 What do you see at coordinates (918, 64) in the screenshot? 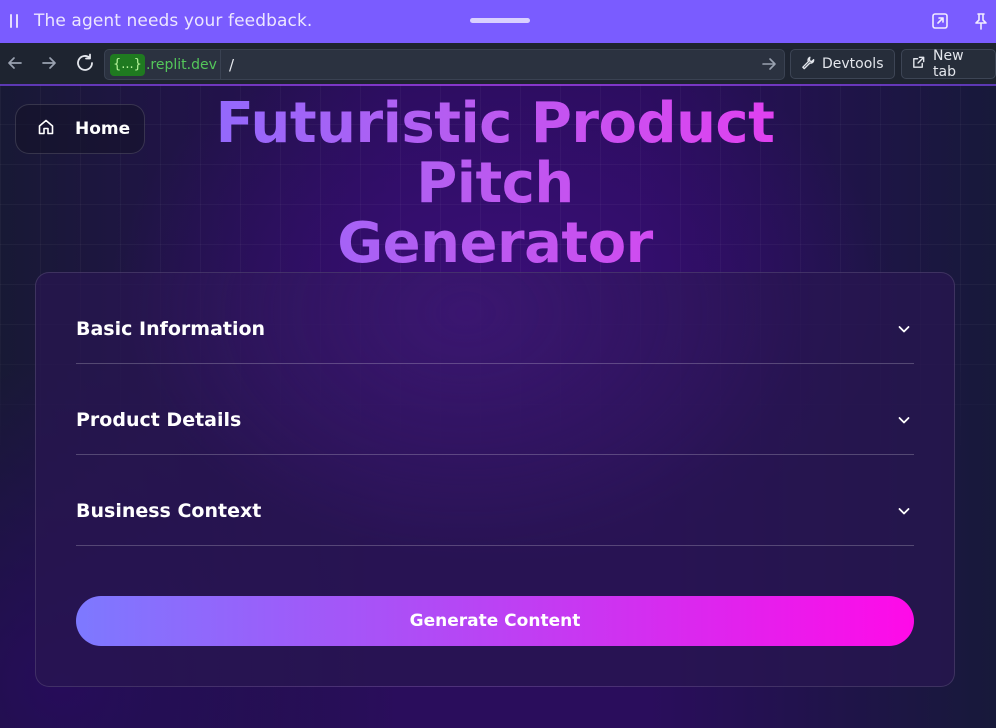
I see `external-link-icon` at bounding box center [918, 64].